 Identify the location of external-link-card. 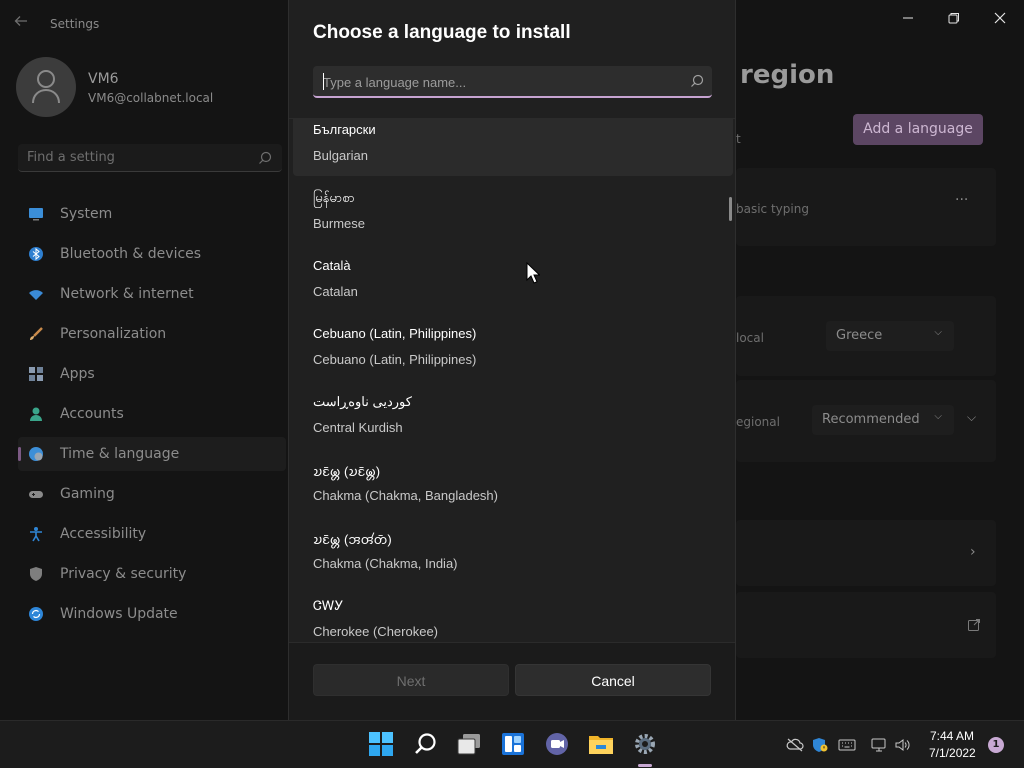
(866, 625).